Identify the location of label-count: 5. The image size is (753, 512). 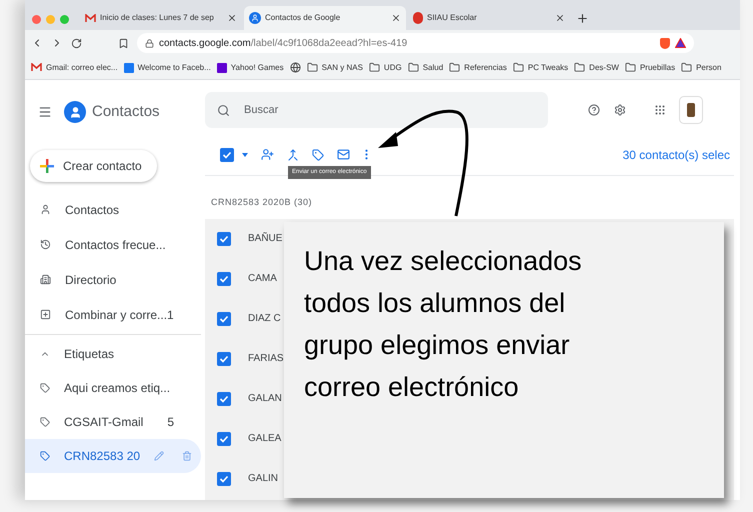
(170, 422).